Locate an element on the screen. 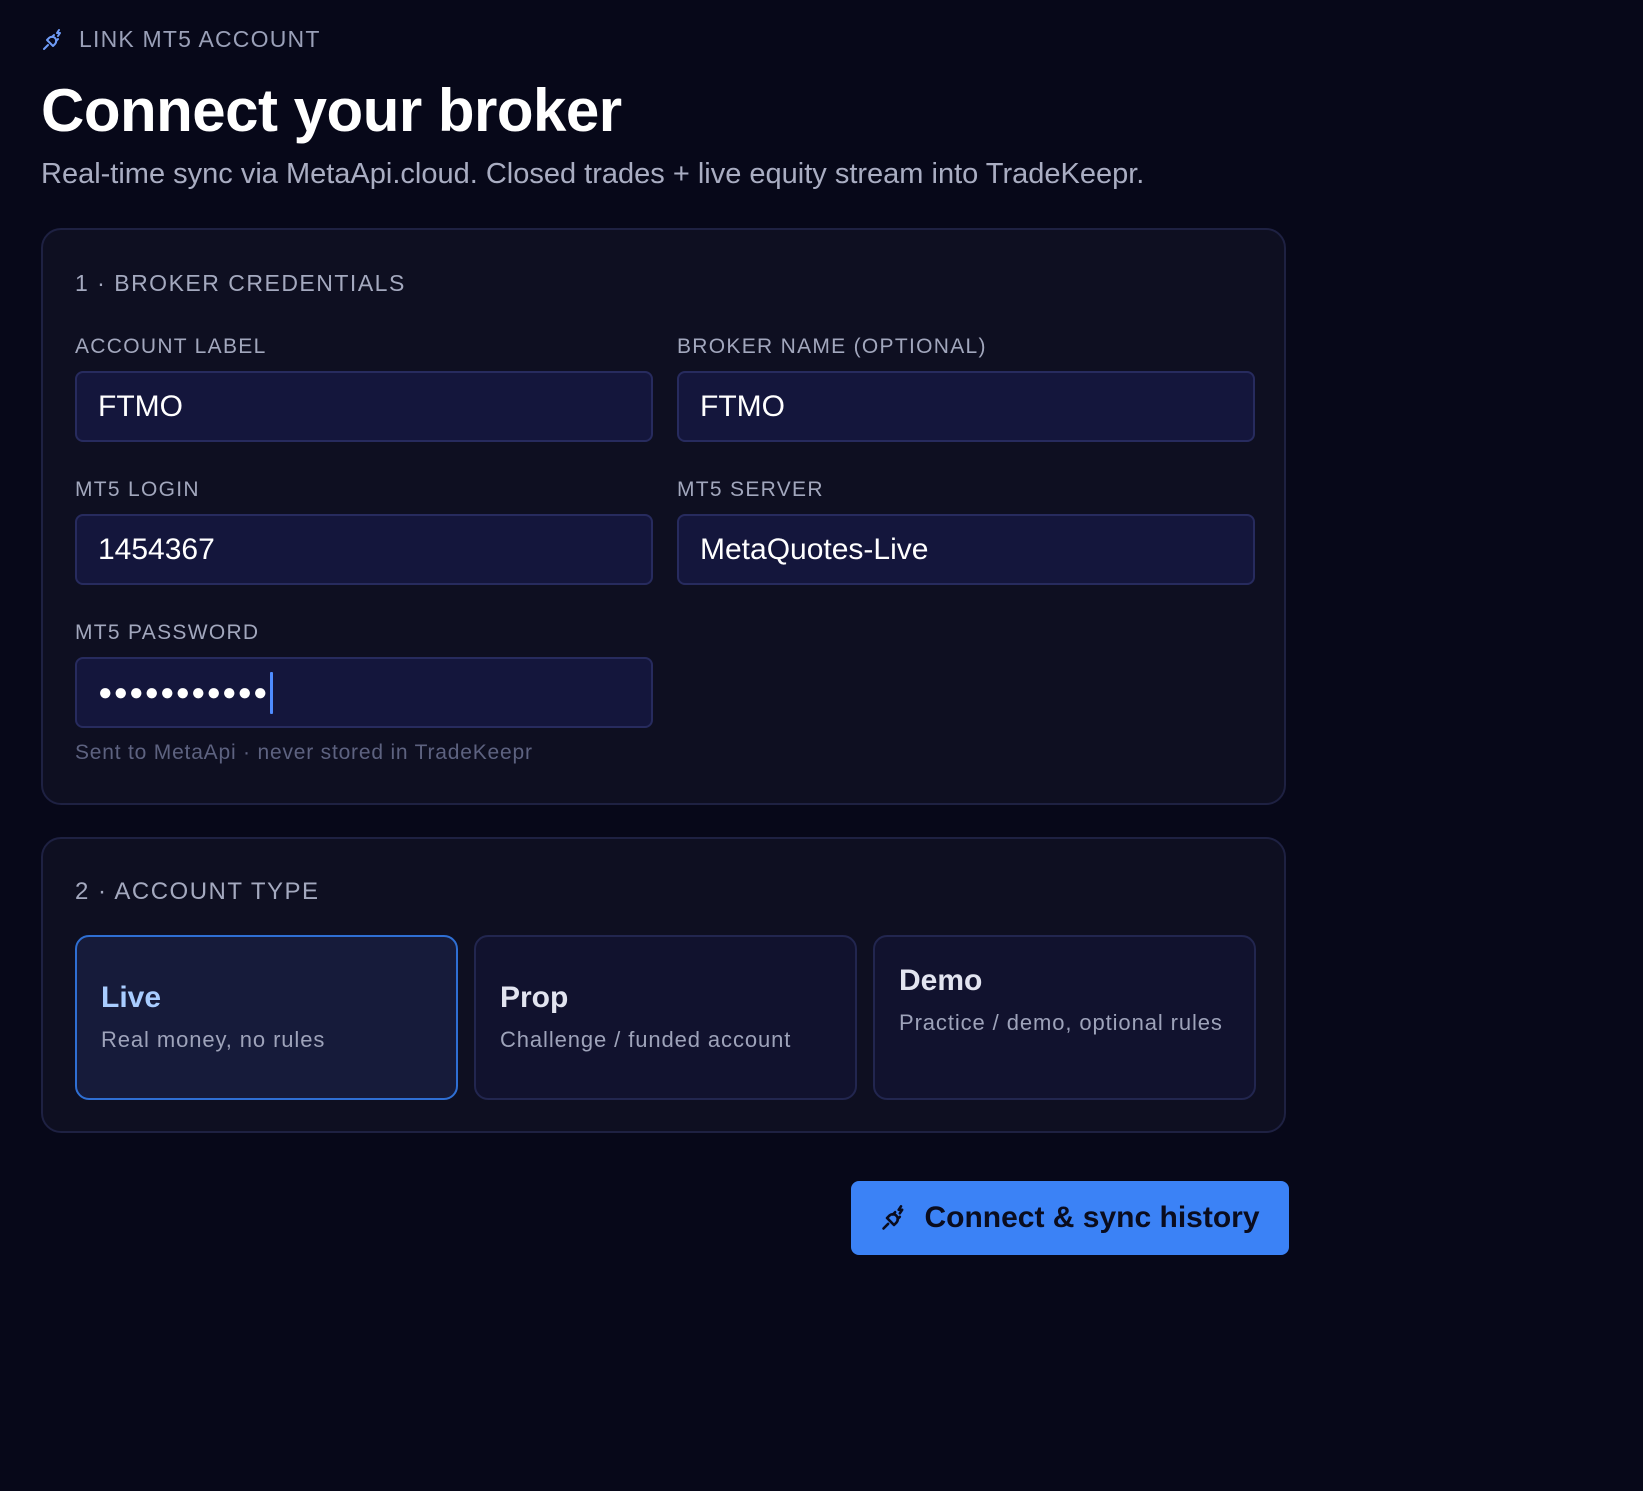 The image size is (1643, 1491). broker-name-input: FTMO is located at coordinates (966, 406).